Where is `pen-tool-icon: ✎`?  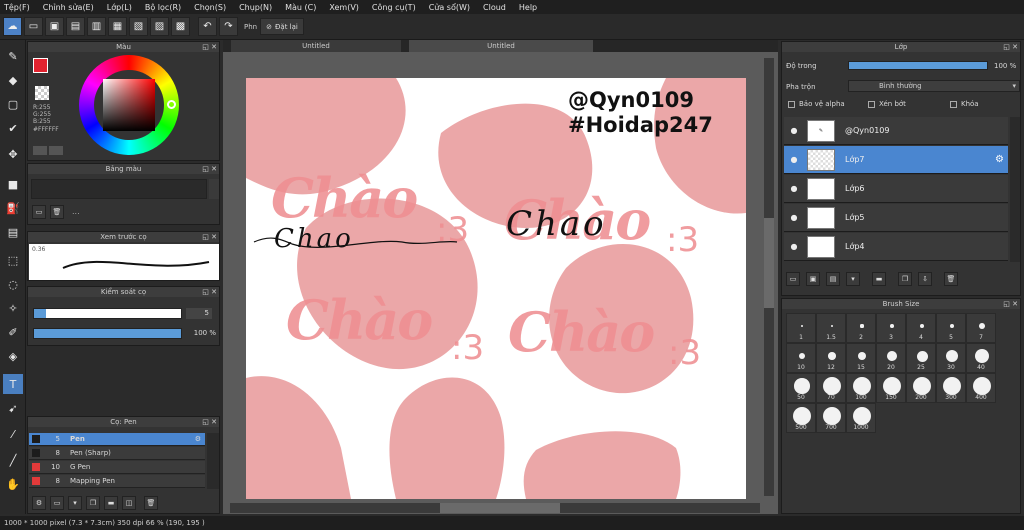 pen-tool-icon: ✎ is located at coordinates (13, 56).